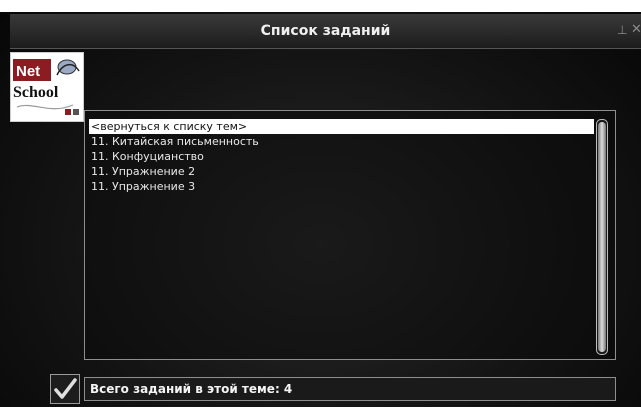  I want to click on list-scrollbar, so click(602, 237).